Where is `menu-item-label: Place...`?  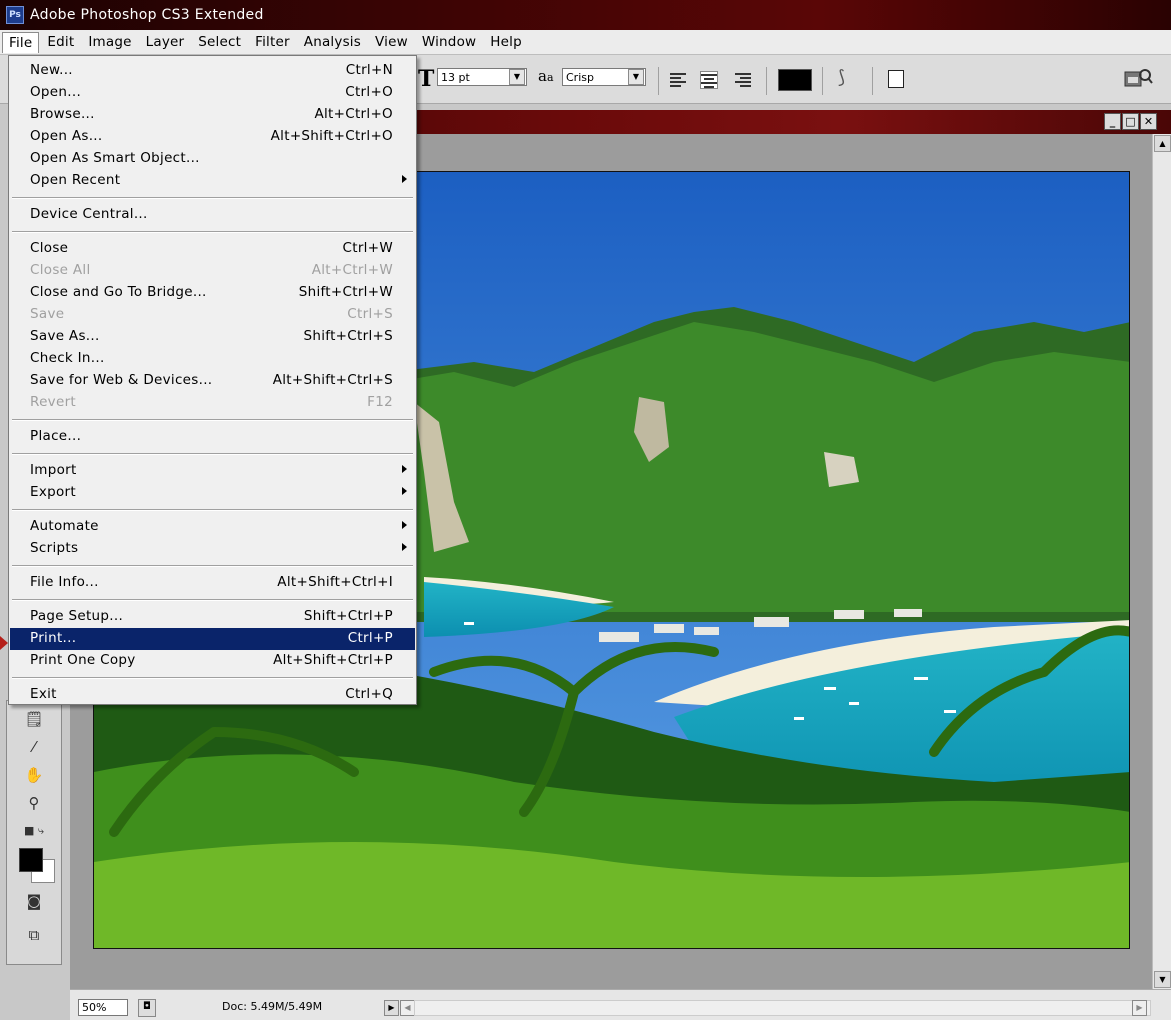 menu-item-label: Place... is located at coordinates (56, 436).